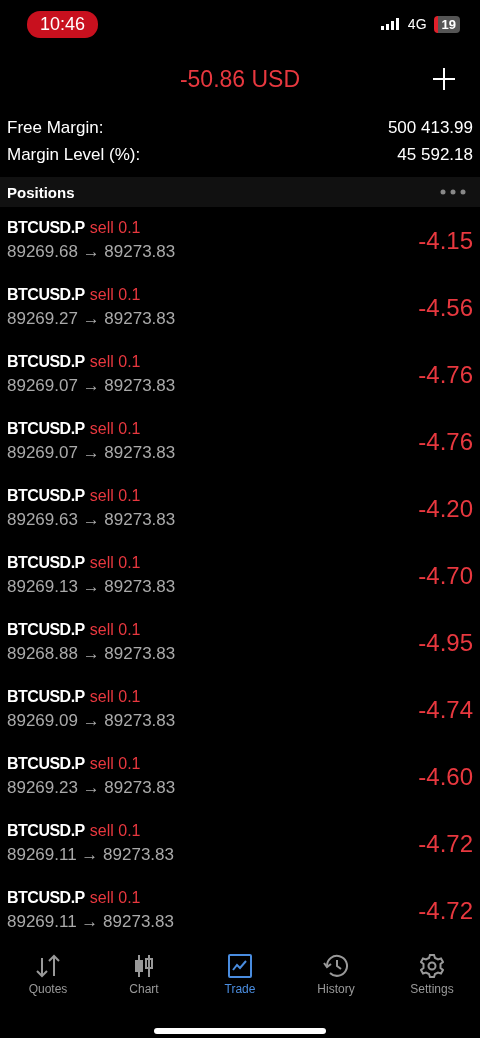 Image resolution: width=480 pixels, height=1038 pixels. Describe the element at coordinates (445, 709) in the screenshot. I see `position-profit: -4.74` at that location.